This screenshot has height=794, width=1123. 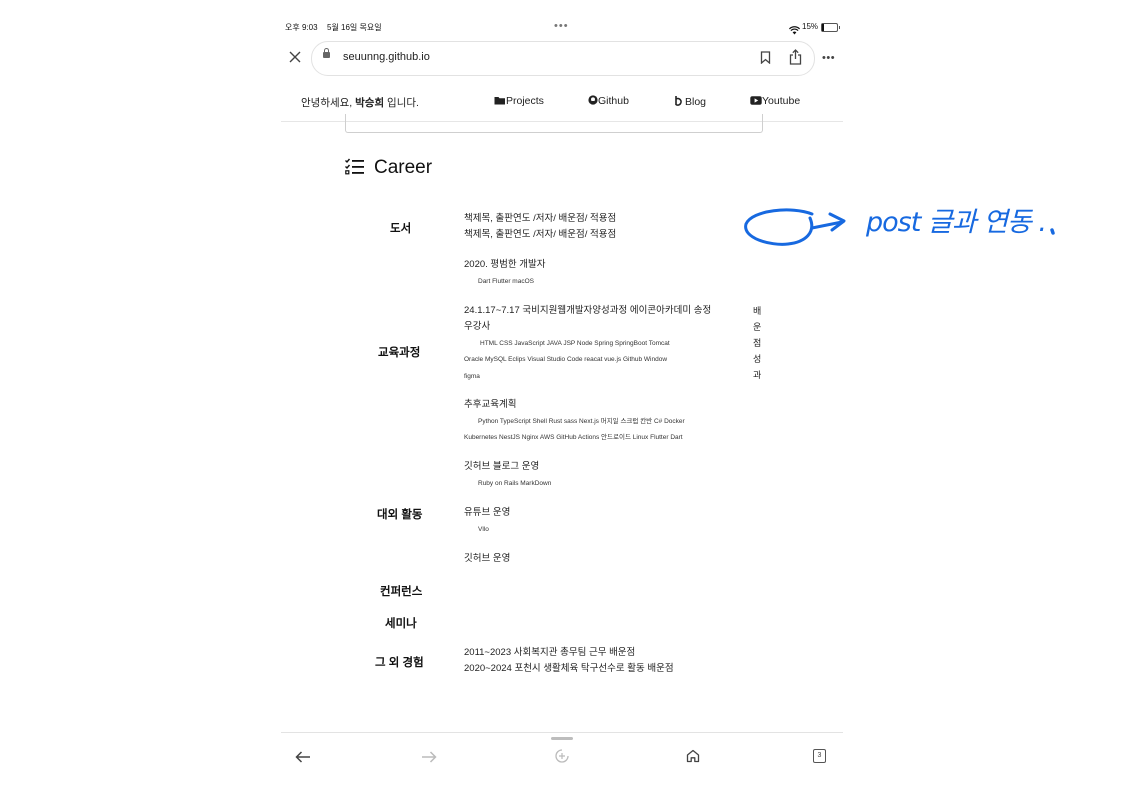 I want to click on new-tab-icon, so click(x=562, y=758).